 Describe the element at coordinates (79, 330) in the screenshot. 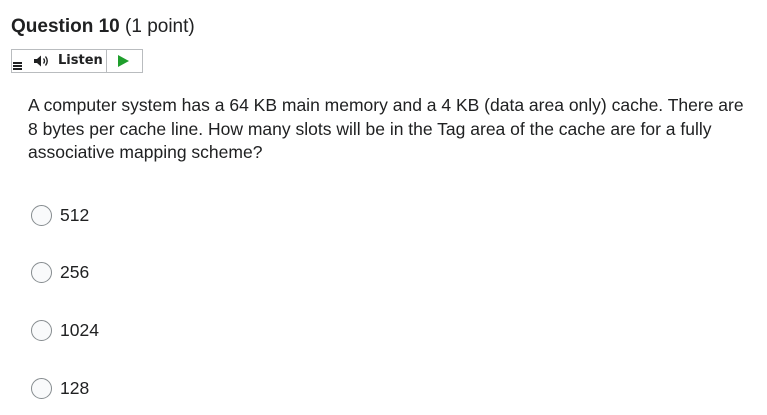

I see `answer-option-label: 1024` at that location.